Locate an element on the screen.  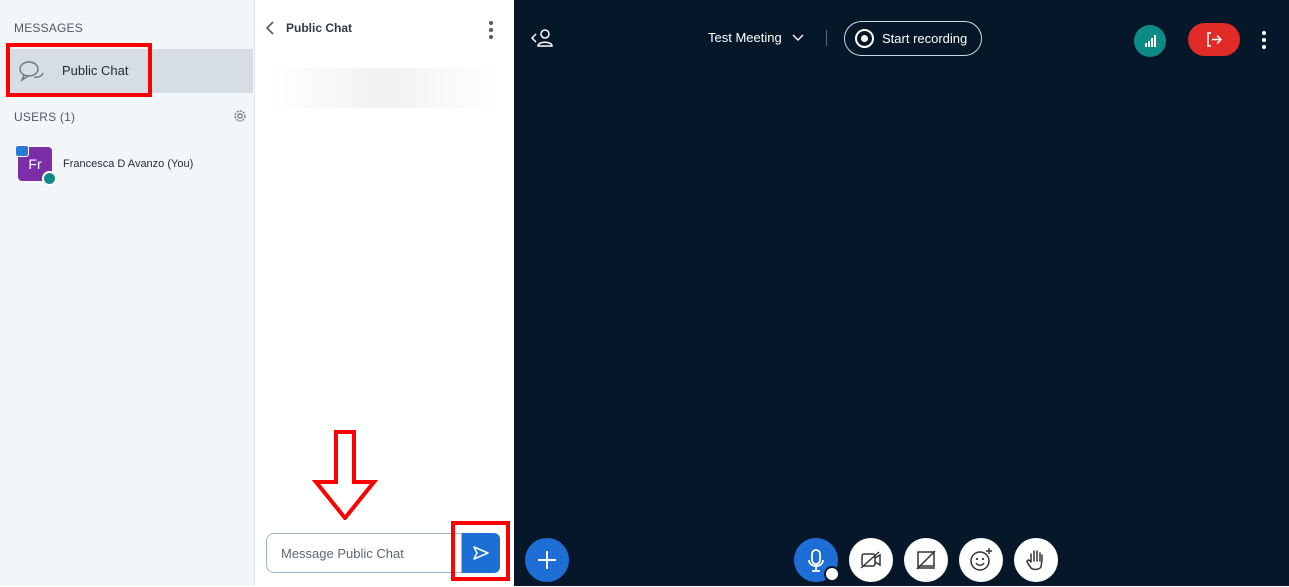
signal-bars-icon is located at coordinates (1150, 41).